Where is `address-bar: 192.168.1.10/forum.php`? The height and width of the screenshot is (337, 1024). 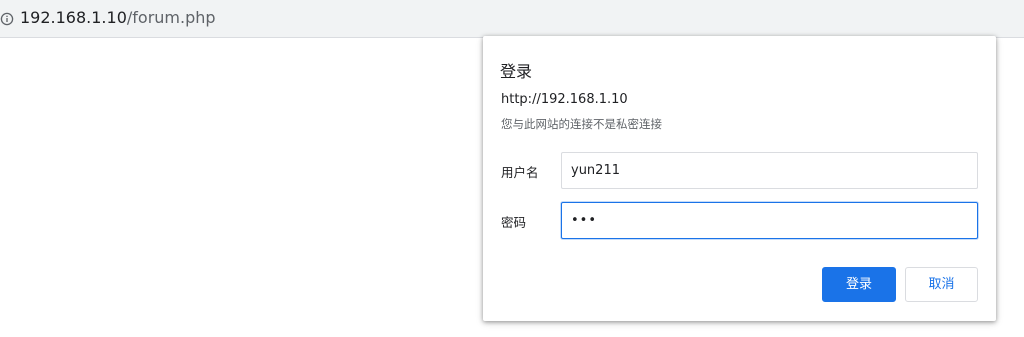
address-bar: 192.168.1.10/forum.php is located at coordinates (512, 19).